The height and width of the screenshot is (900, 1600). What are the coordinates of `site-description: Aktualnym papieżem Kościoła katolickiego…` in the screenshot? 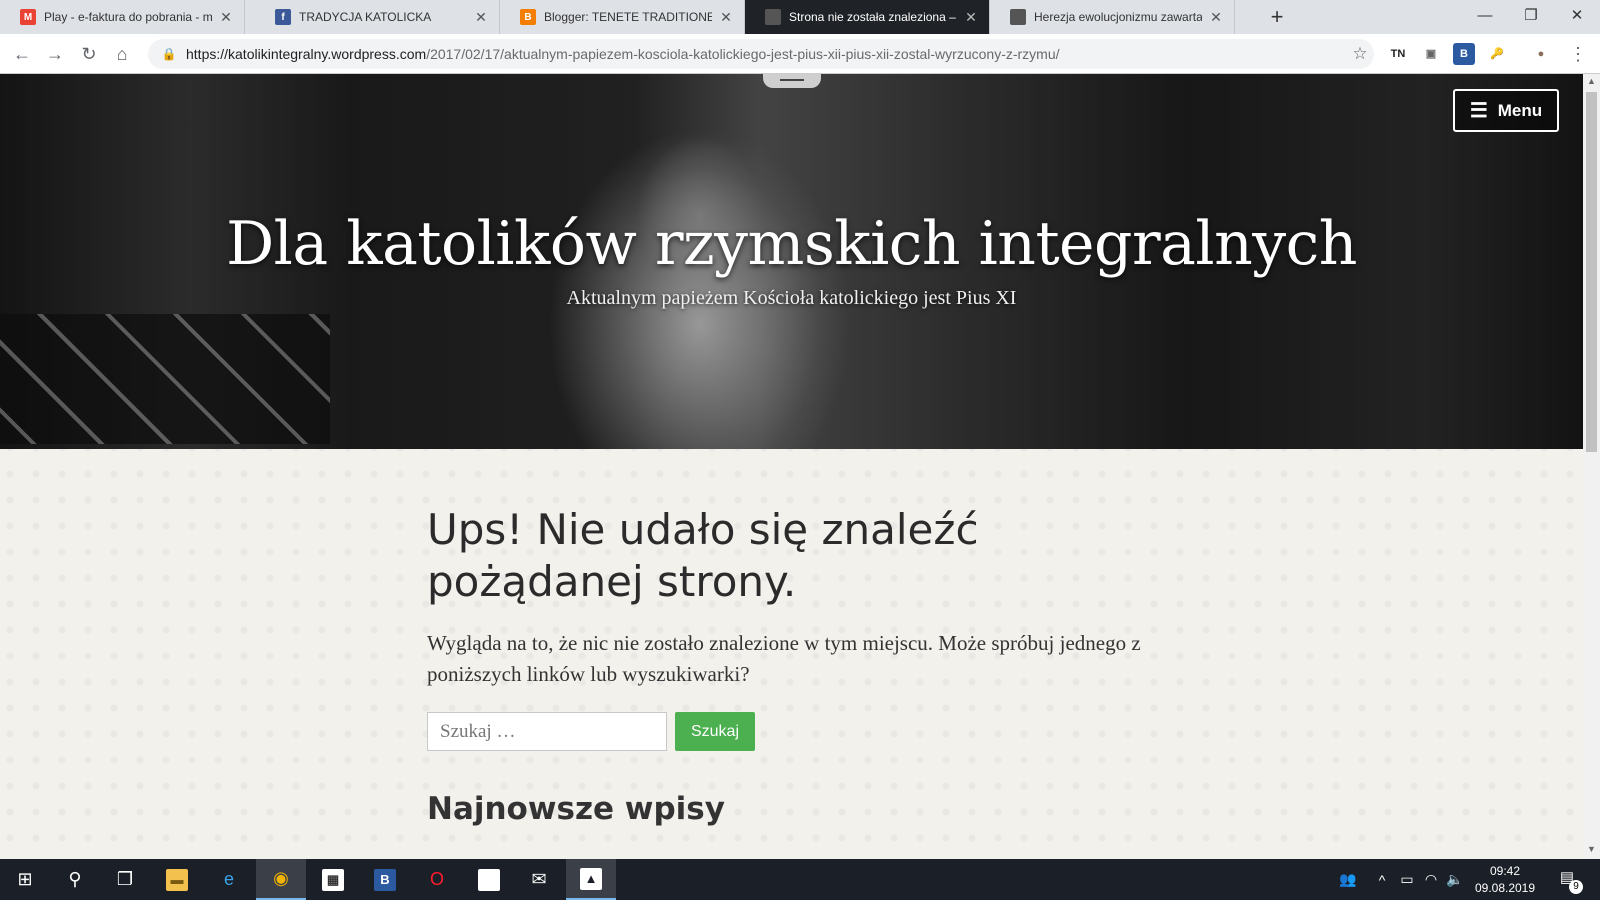 It's located at (791, 298).